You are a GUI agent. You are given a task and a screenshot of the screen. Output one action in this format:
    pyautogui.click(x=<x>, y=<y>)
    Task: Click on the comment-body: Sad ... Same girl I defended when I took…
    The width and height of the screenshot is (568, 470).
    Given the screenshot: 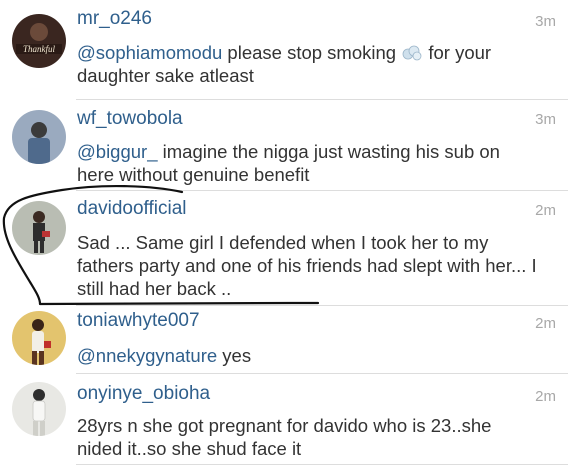 What is the action you would take?
    pyautogui.click(x=307, y=265)
    